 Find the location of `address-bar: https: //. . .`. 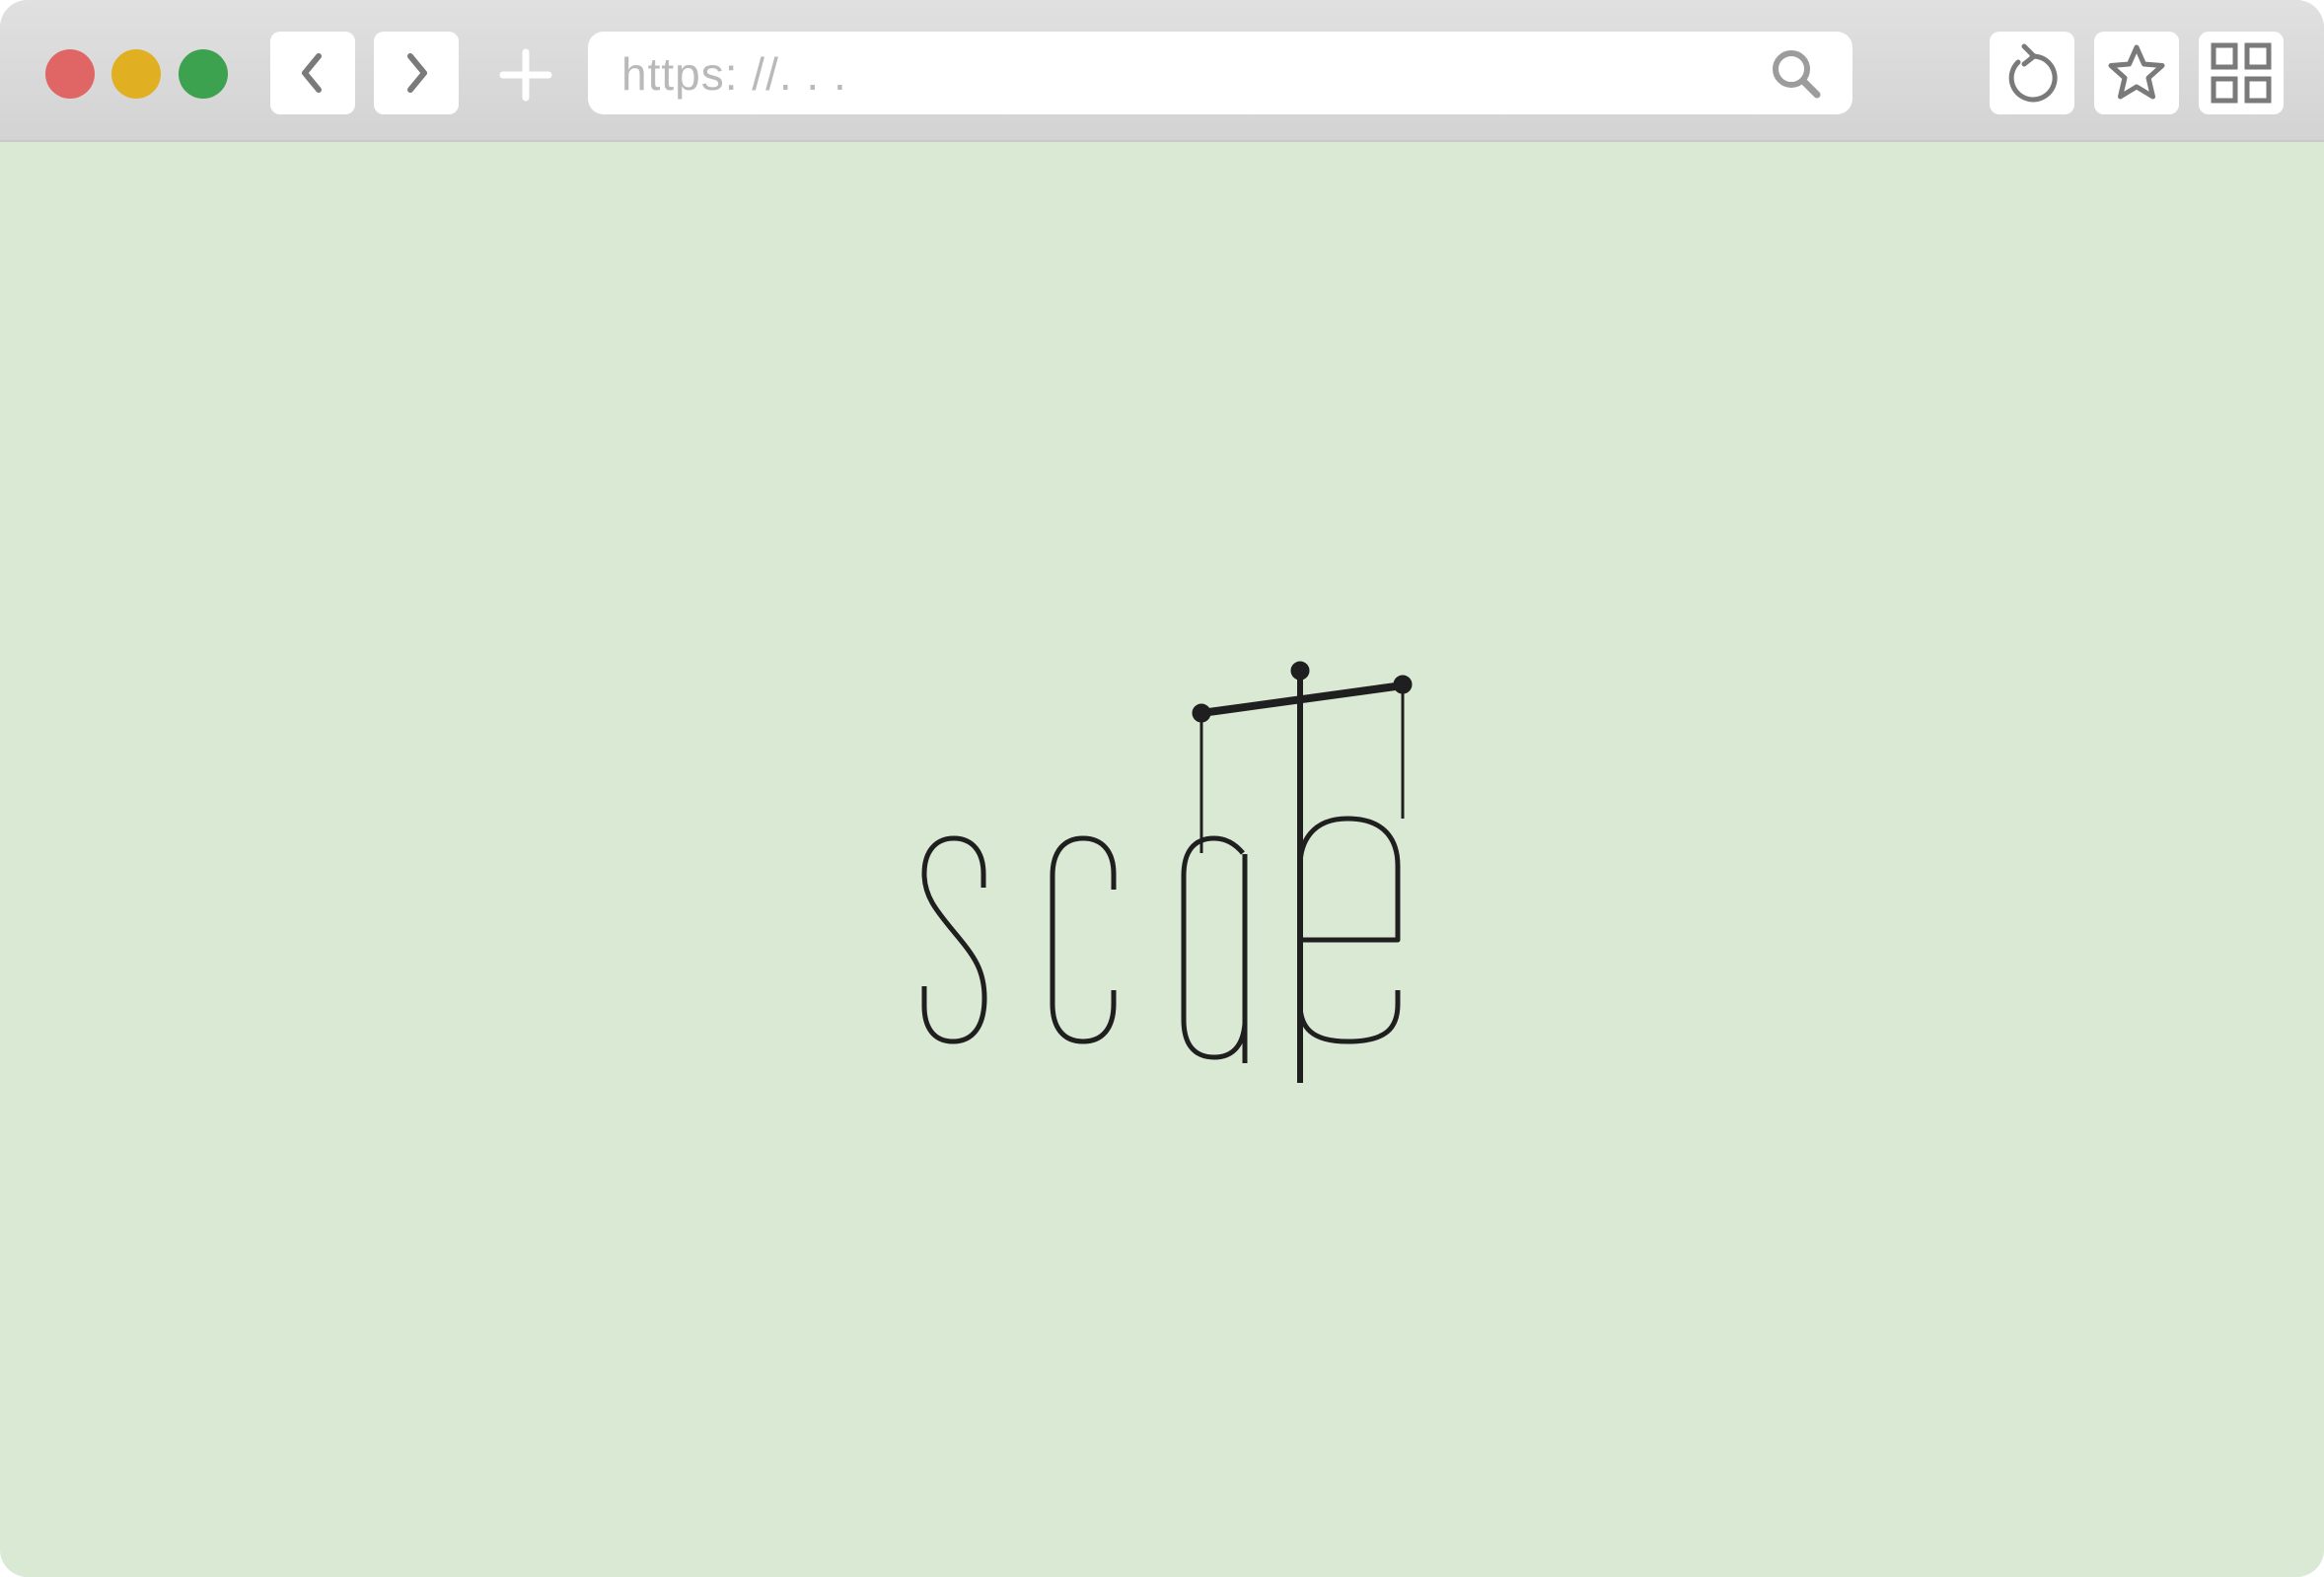

address-bar: https: //. . . is located at coordinates (1220, 73).